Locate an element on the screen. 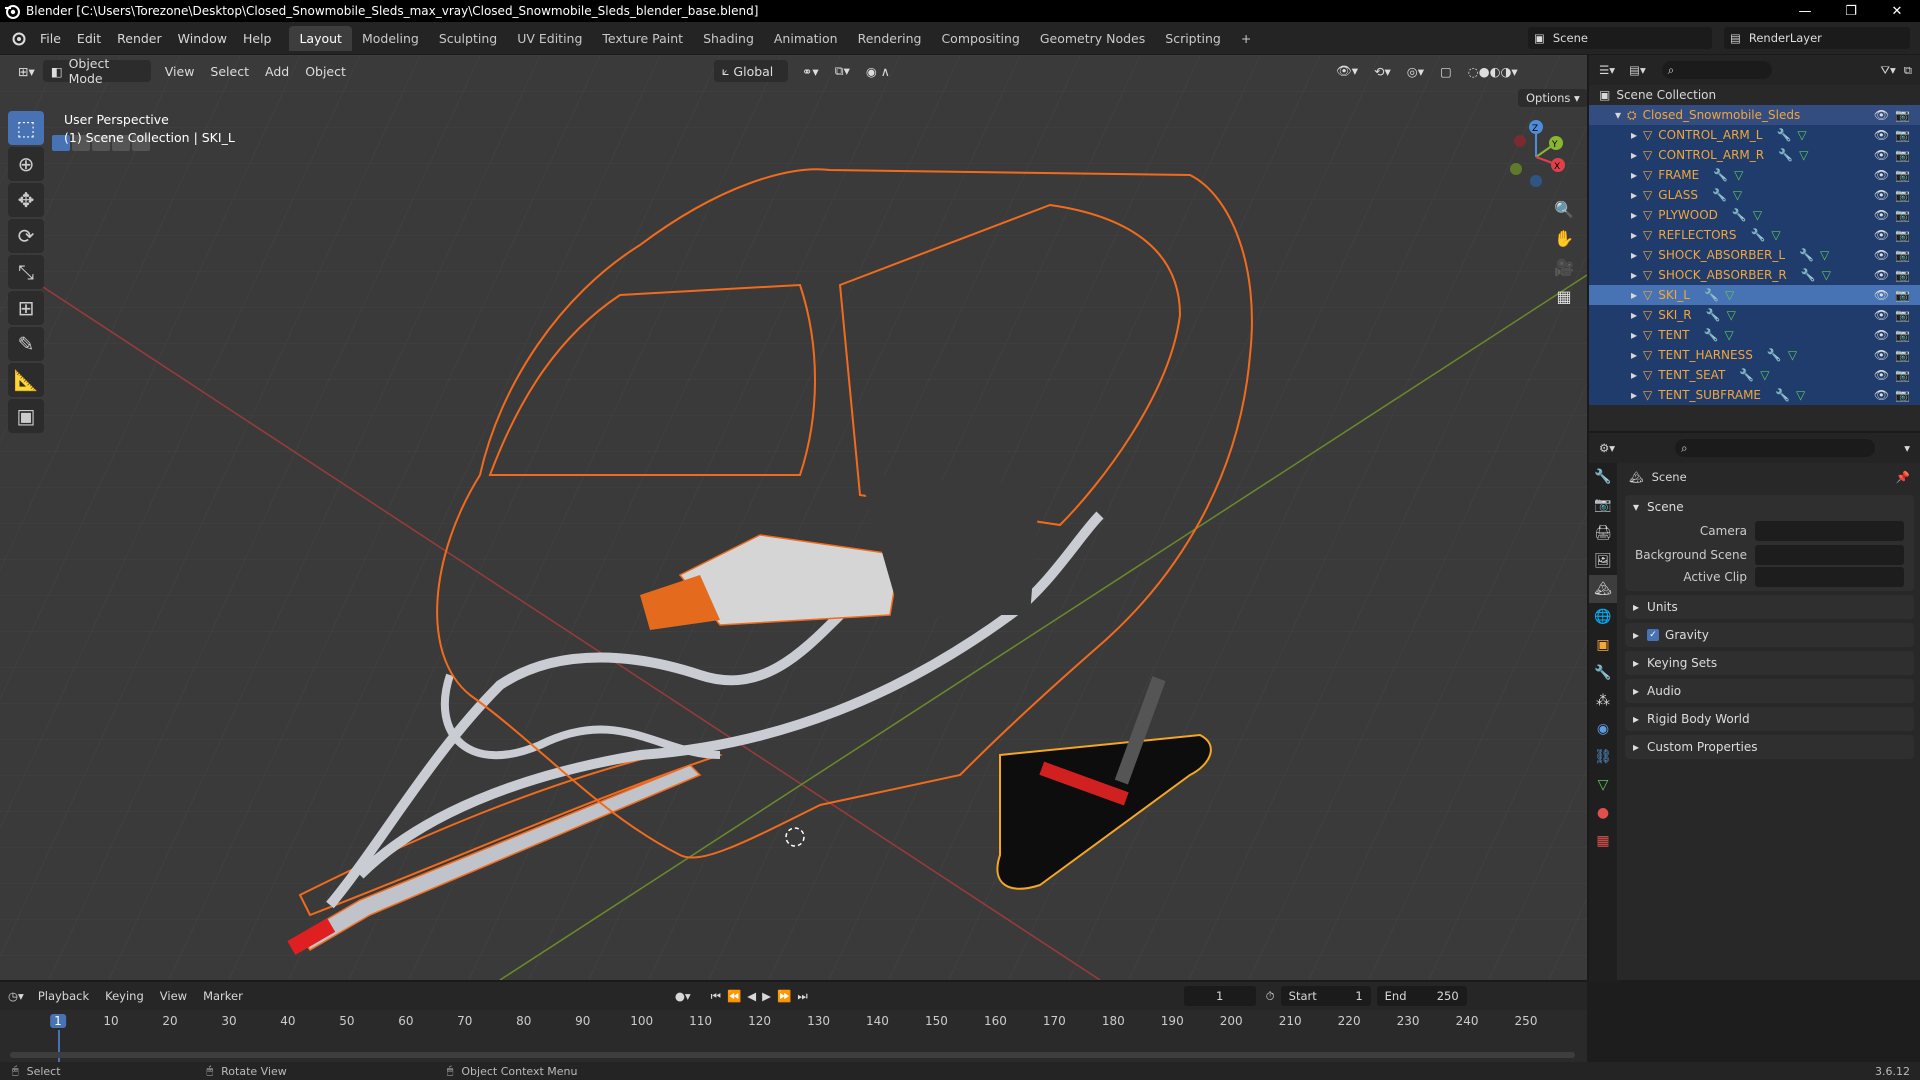 Image resolution: width=1920 pixels, height=1080 pixels. data-tab-icon: ▽ is located at coordinates (1603, 785).